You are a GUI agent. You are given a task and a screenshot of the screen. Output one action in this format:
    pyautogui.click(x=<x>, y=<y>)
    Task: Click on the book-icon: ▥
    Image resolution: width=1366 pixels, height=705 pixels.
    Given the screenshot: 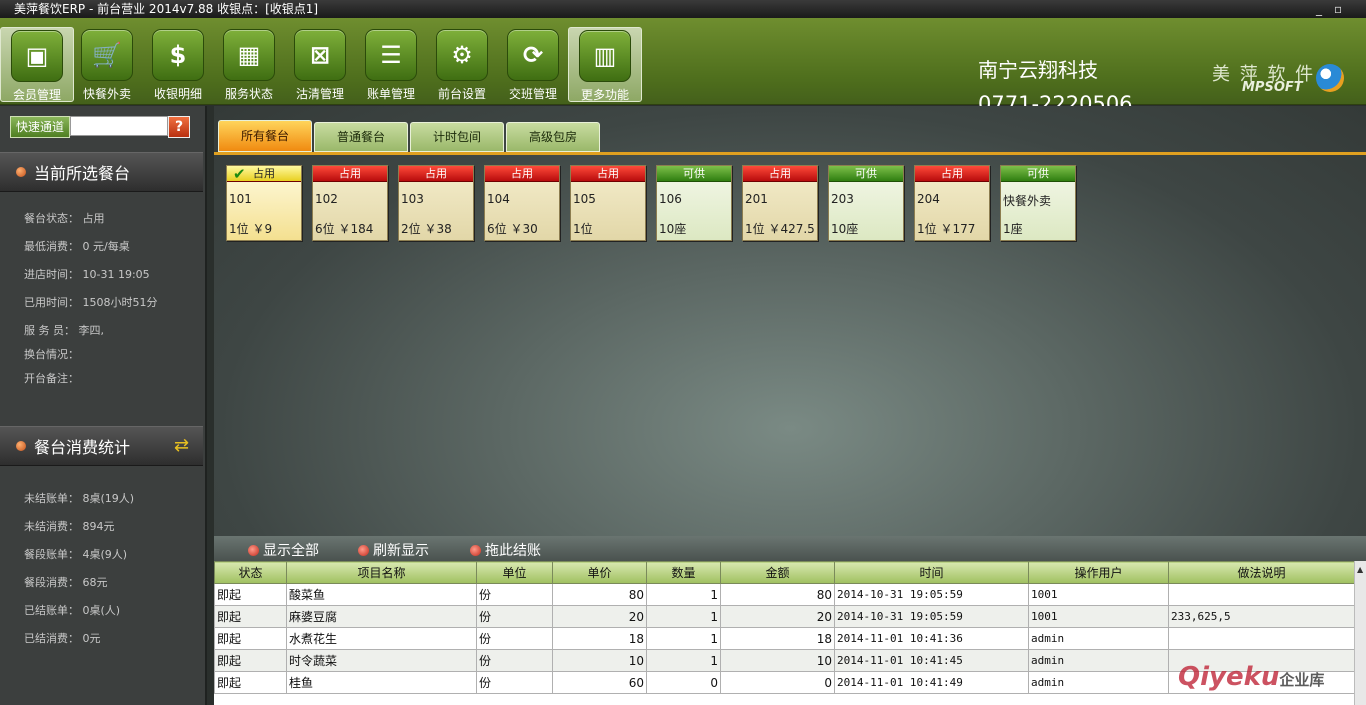 What is the action you would take?
    pyautogui.click(x=605, y=56)
    